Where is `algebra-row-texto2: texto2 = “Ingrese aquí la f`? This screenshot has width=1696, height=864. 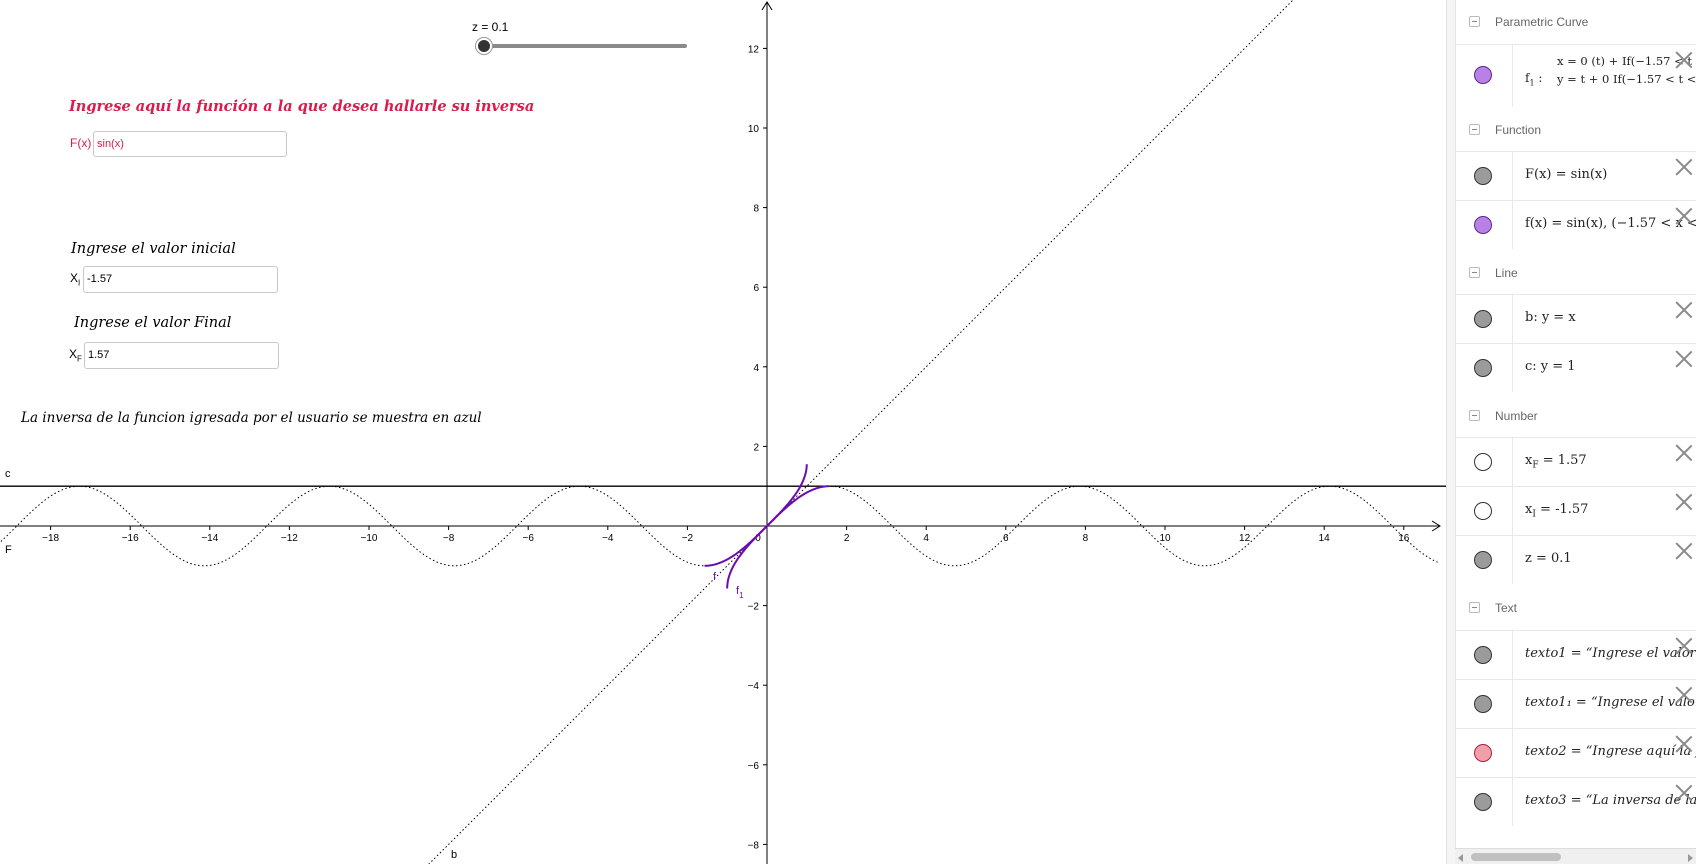
algebra-row-texto2: texto2 = “Ingrese aquí la f is located at coordinates (1575, 752).